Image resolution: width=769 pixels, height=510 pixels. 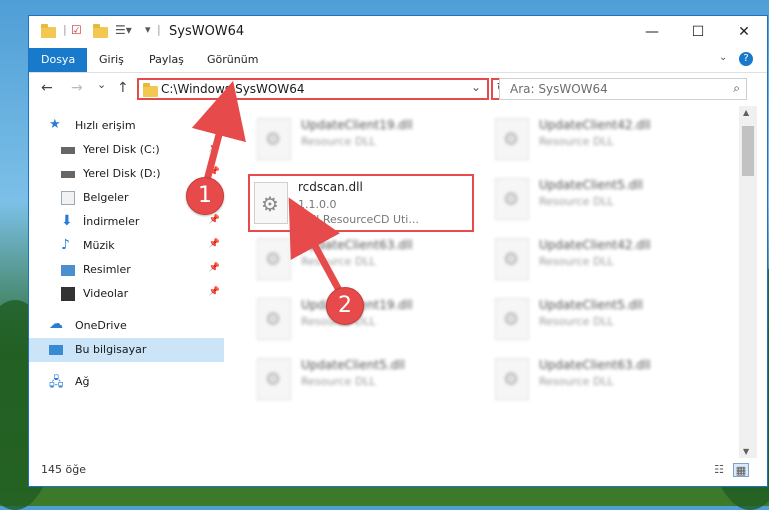 I want to click on step-1-badge: 1, so click(x=205, y=196).